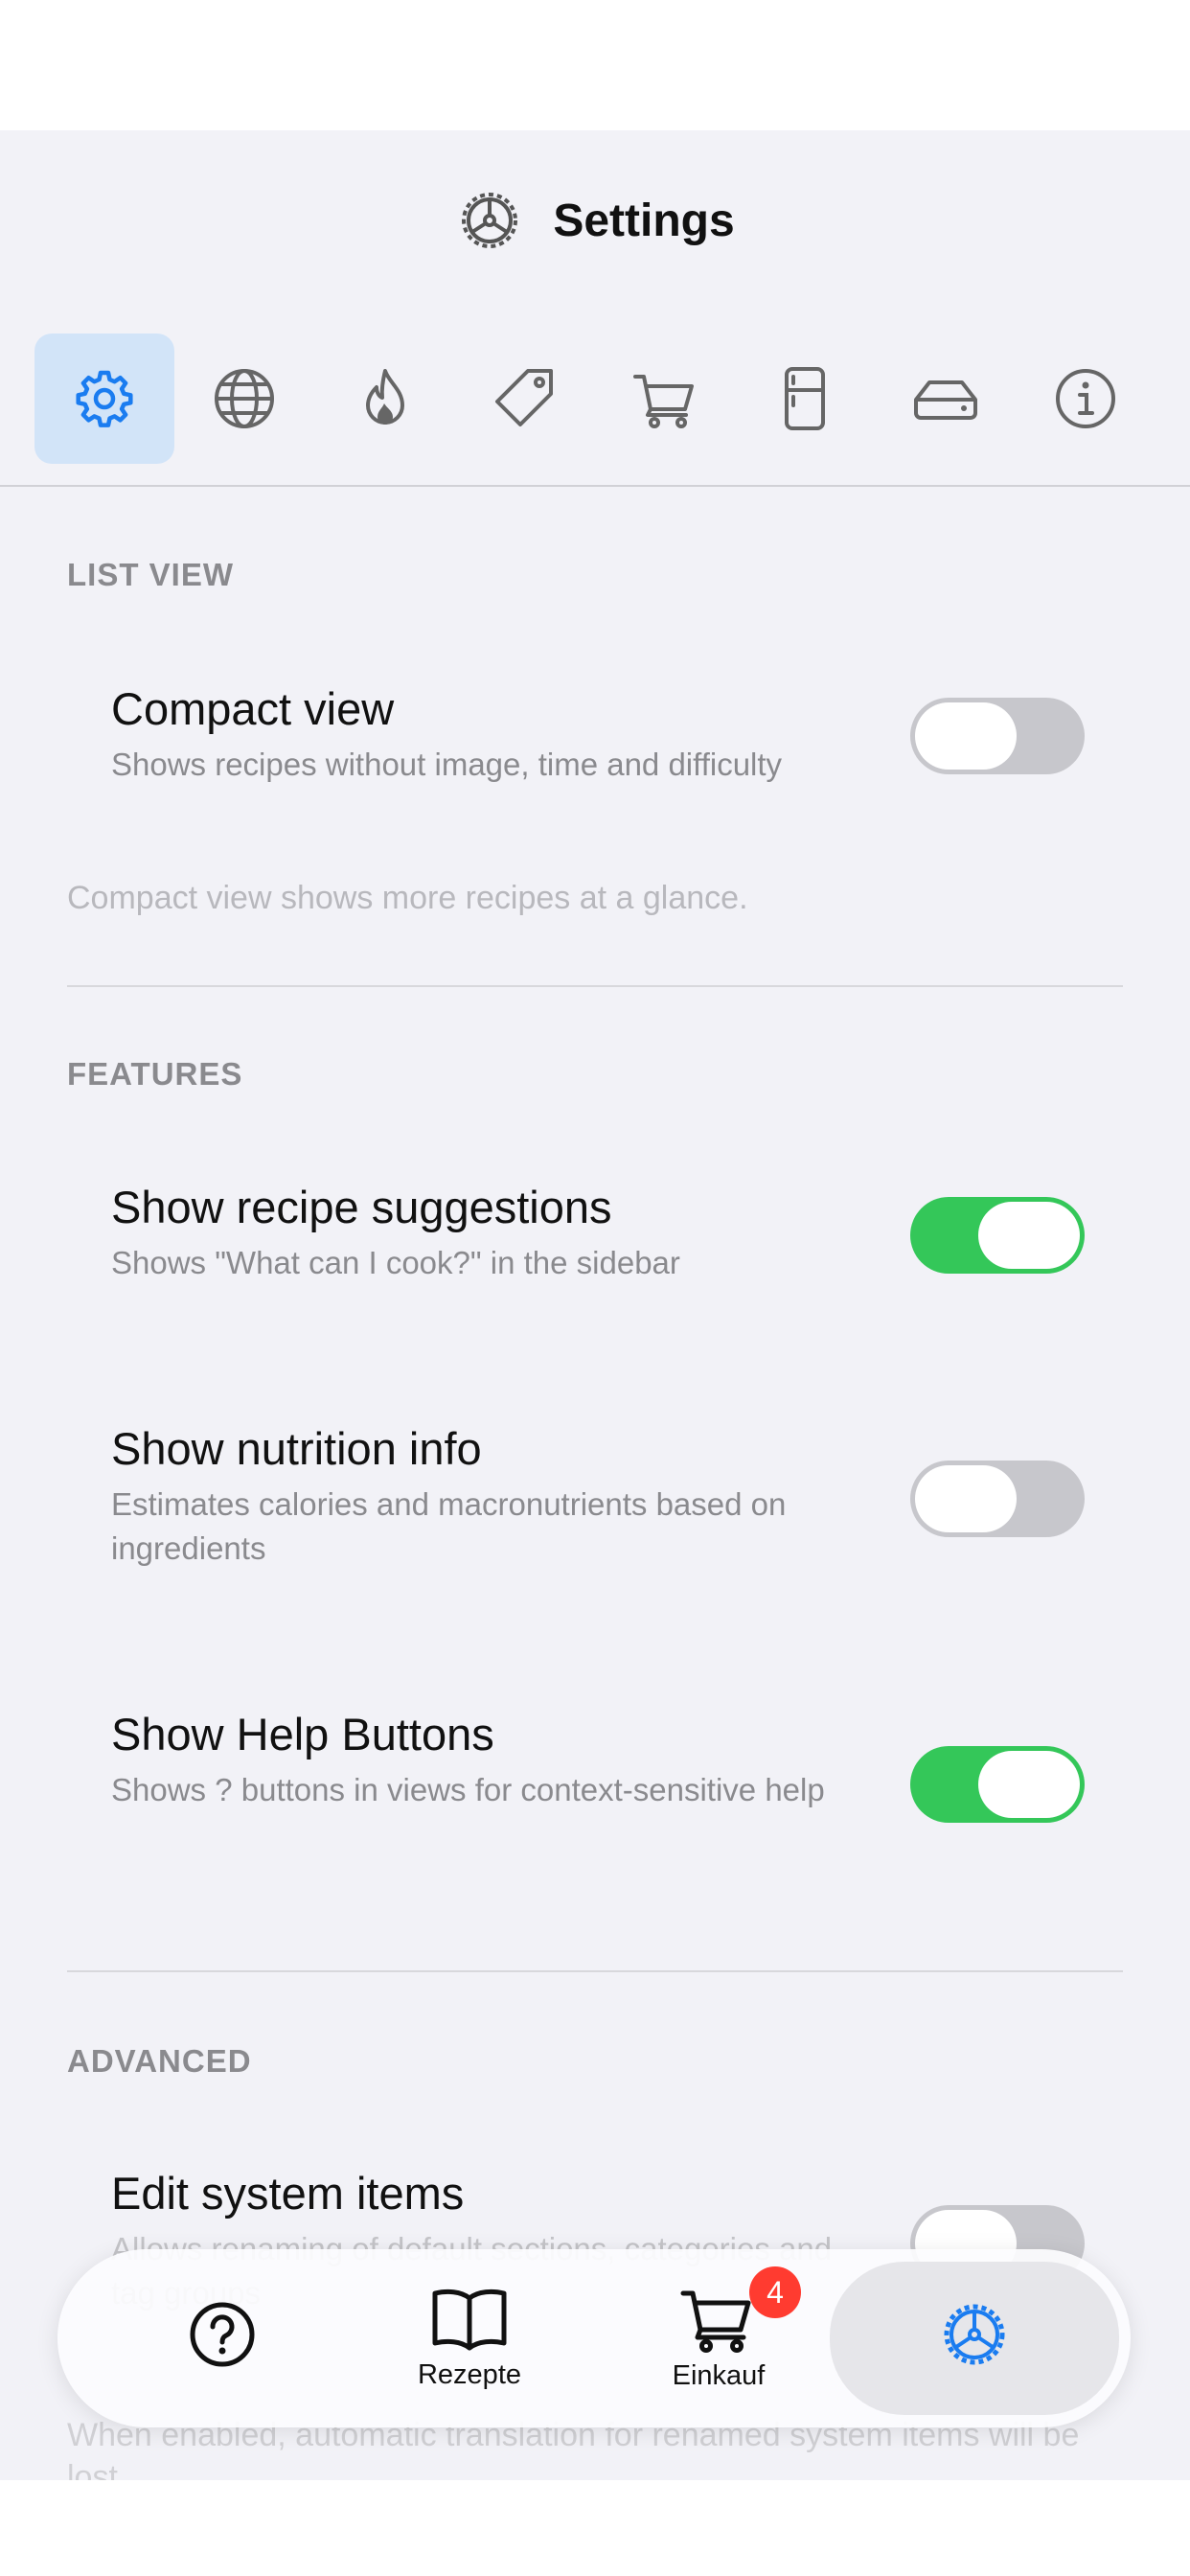 The width and height of the screenshot is (1190, 2576). I want to click on info-icon, so click(1085, 398).